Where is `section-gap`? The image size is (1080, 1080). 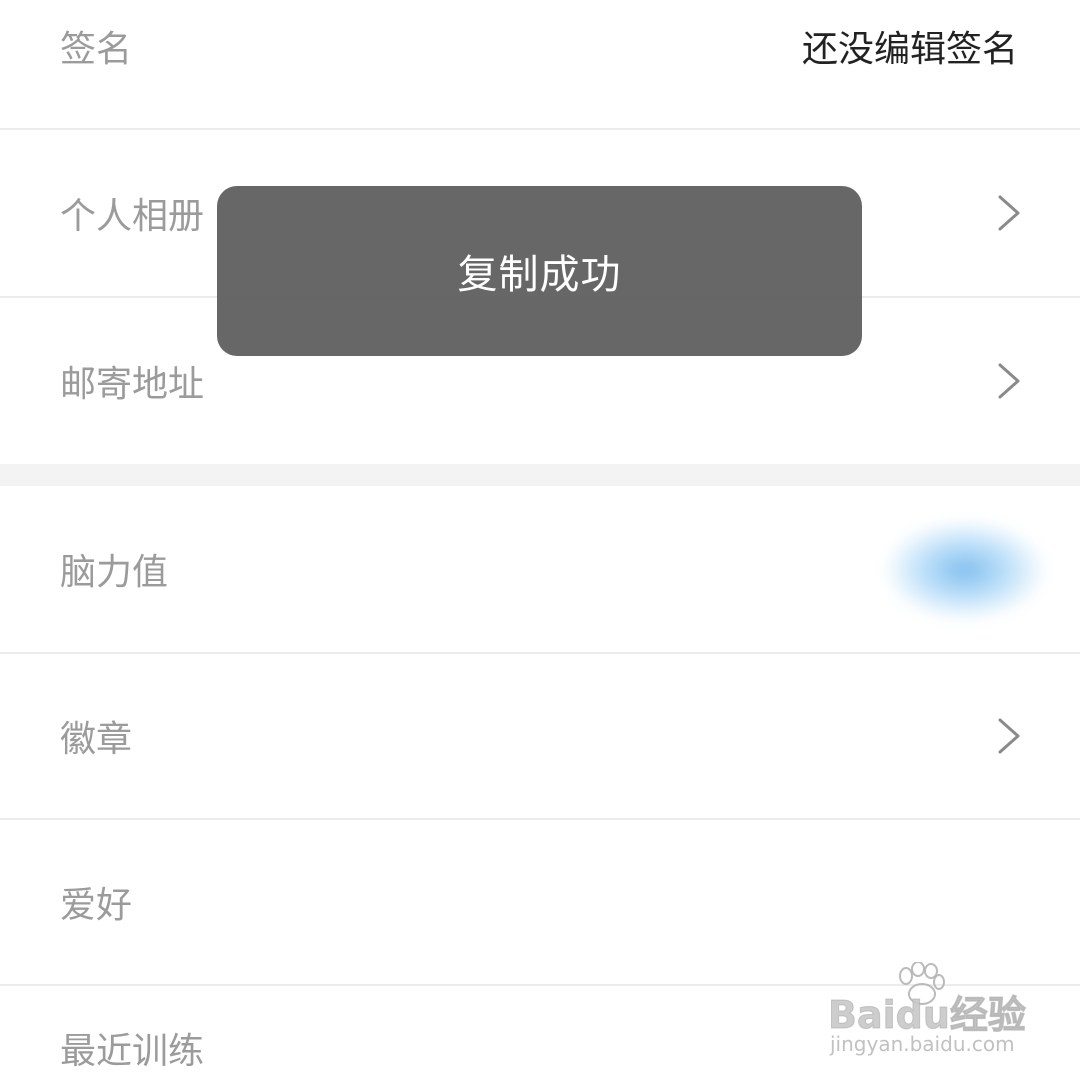 section-gap is located at coordinates (540, 475).